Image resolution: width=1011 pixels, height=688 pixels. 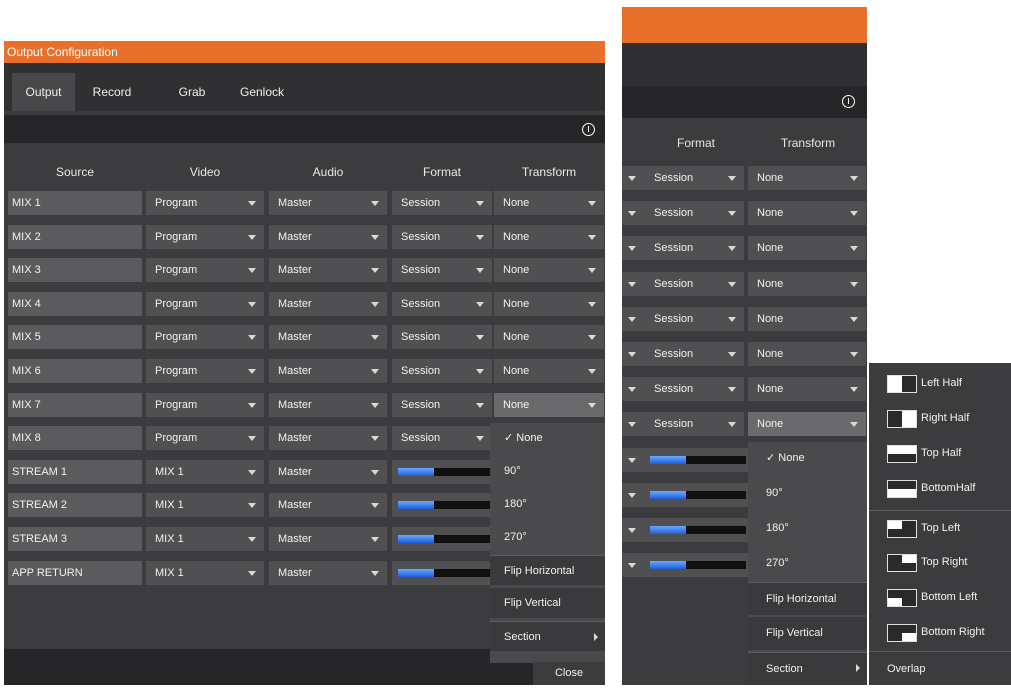 What do you see at coordinates (940, 633) in the screenshot?
I see `section-menu-item: Bottom Right` at bounding box center [940, 633].